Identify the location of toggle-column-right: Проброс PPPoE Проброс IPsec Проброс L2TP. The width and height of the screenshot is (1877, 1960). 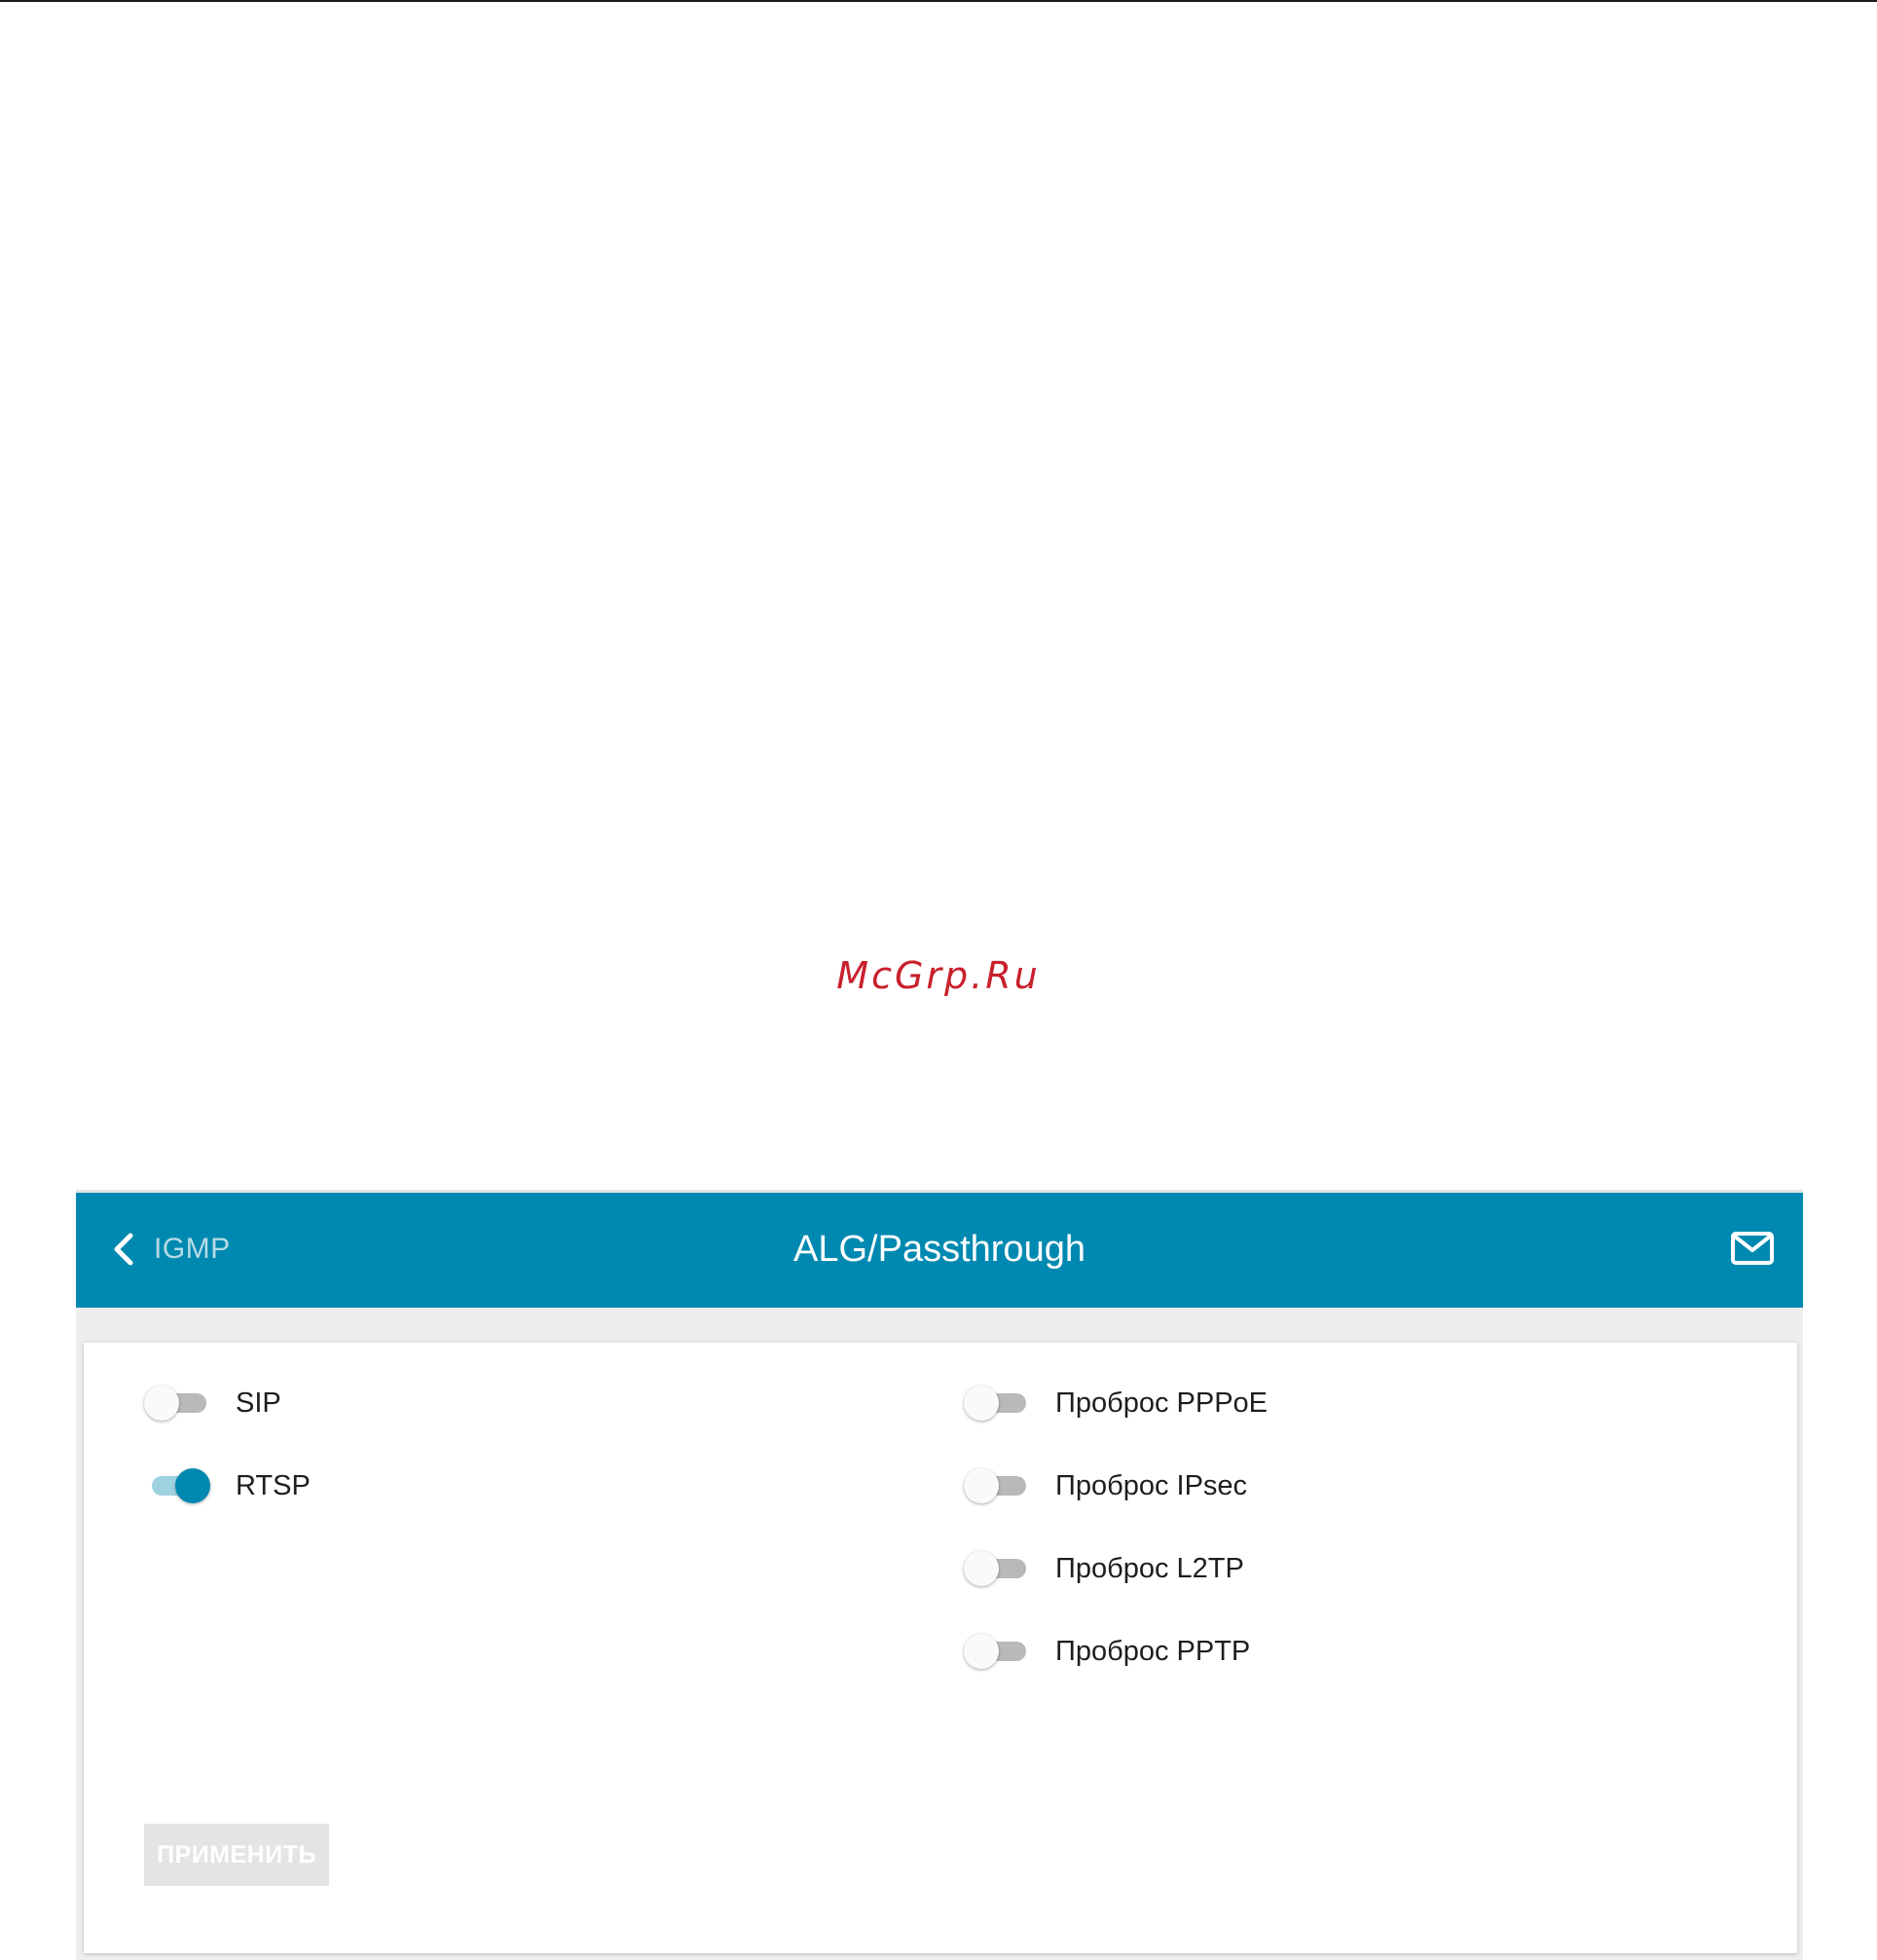
(1116, 1549).